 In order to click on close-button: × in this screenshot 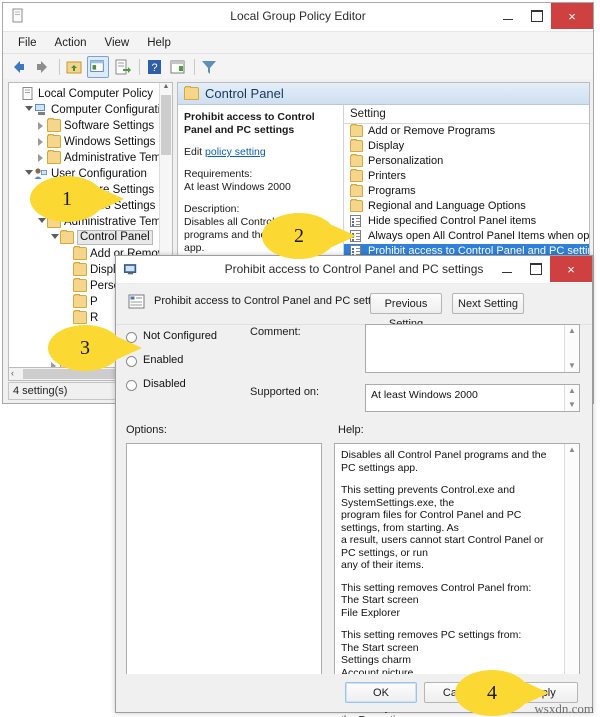, I will do `click(572, 16)`.